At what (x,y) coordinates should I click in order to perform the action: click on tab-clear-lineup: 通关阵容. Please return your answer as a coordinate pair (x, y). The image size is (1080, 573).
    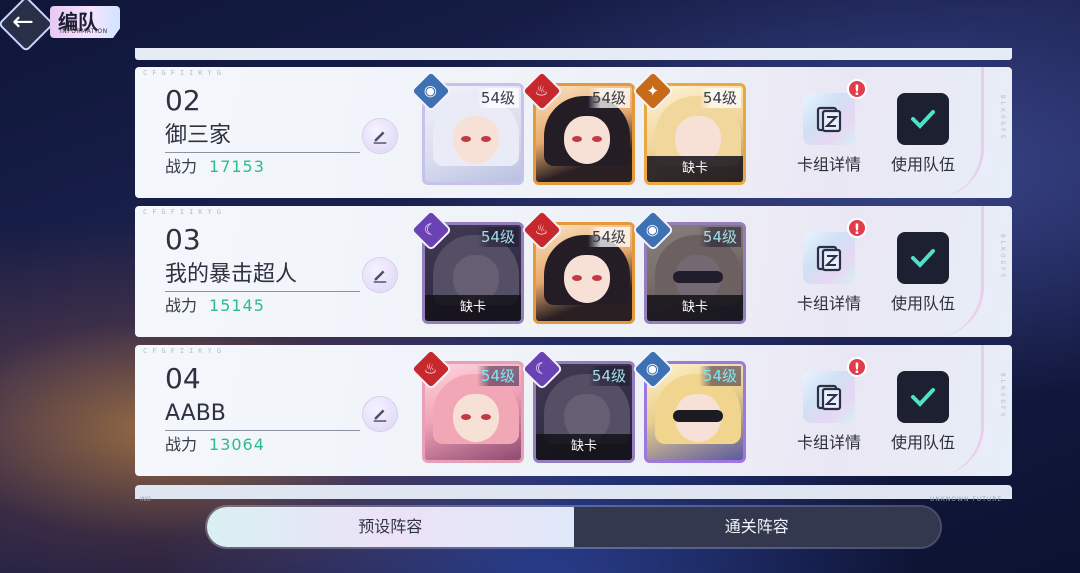
    Looking at the image, I should click on (756, 527).